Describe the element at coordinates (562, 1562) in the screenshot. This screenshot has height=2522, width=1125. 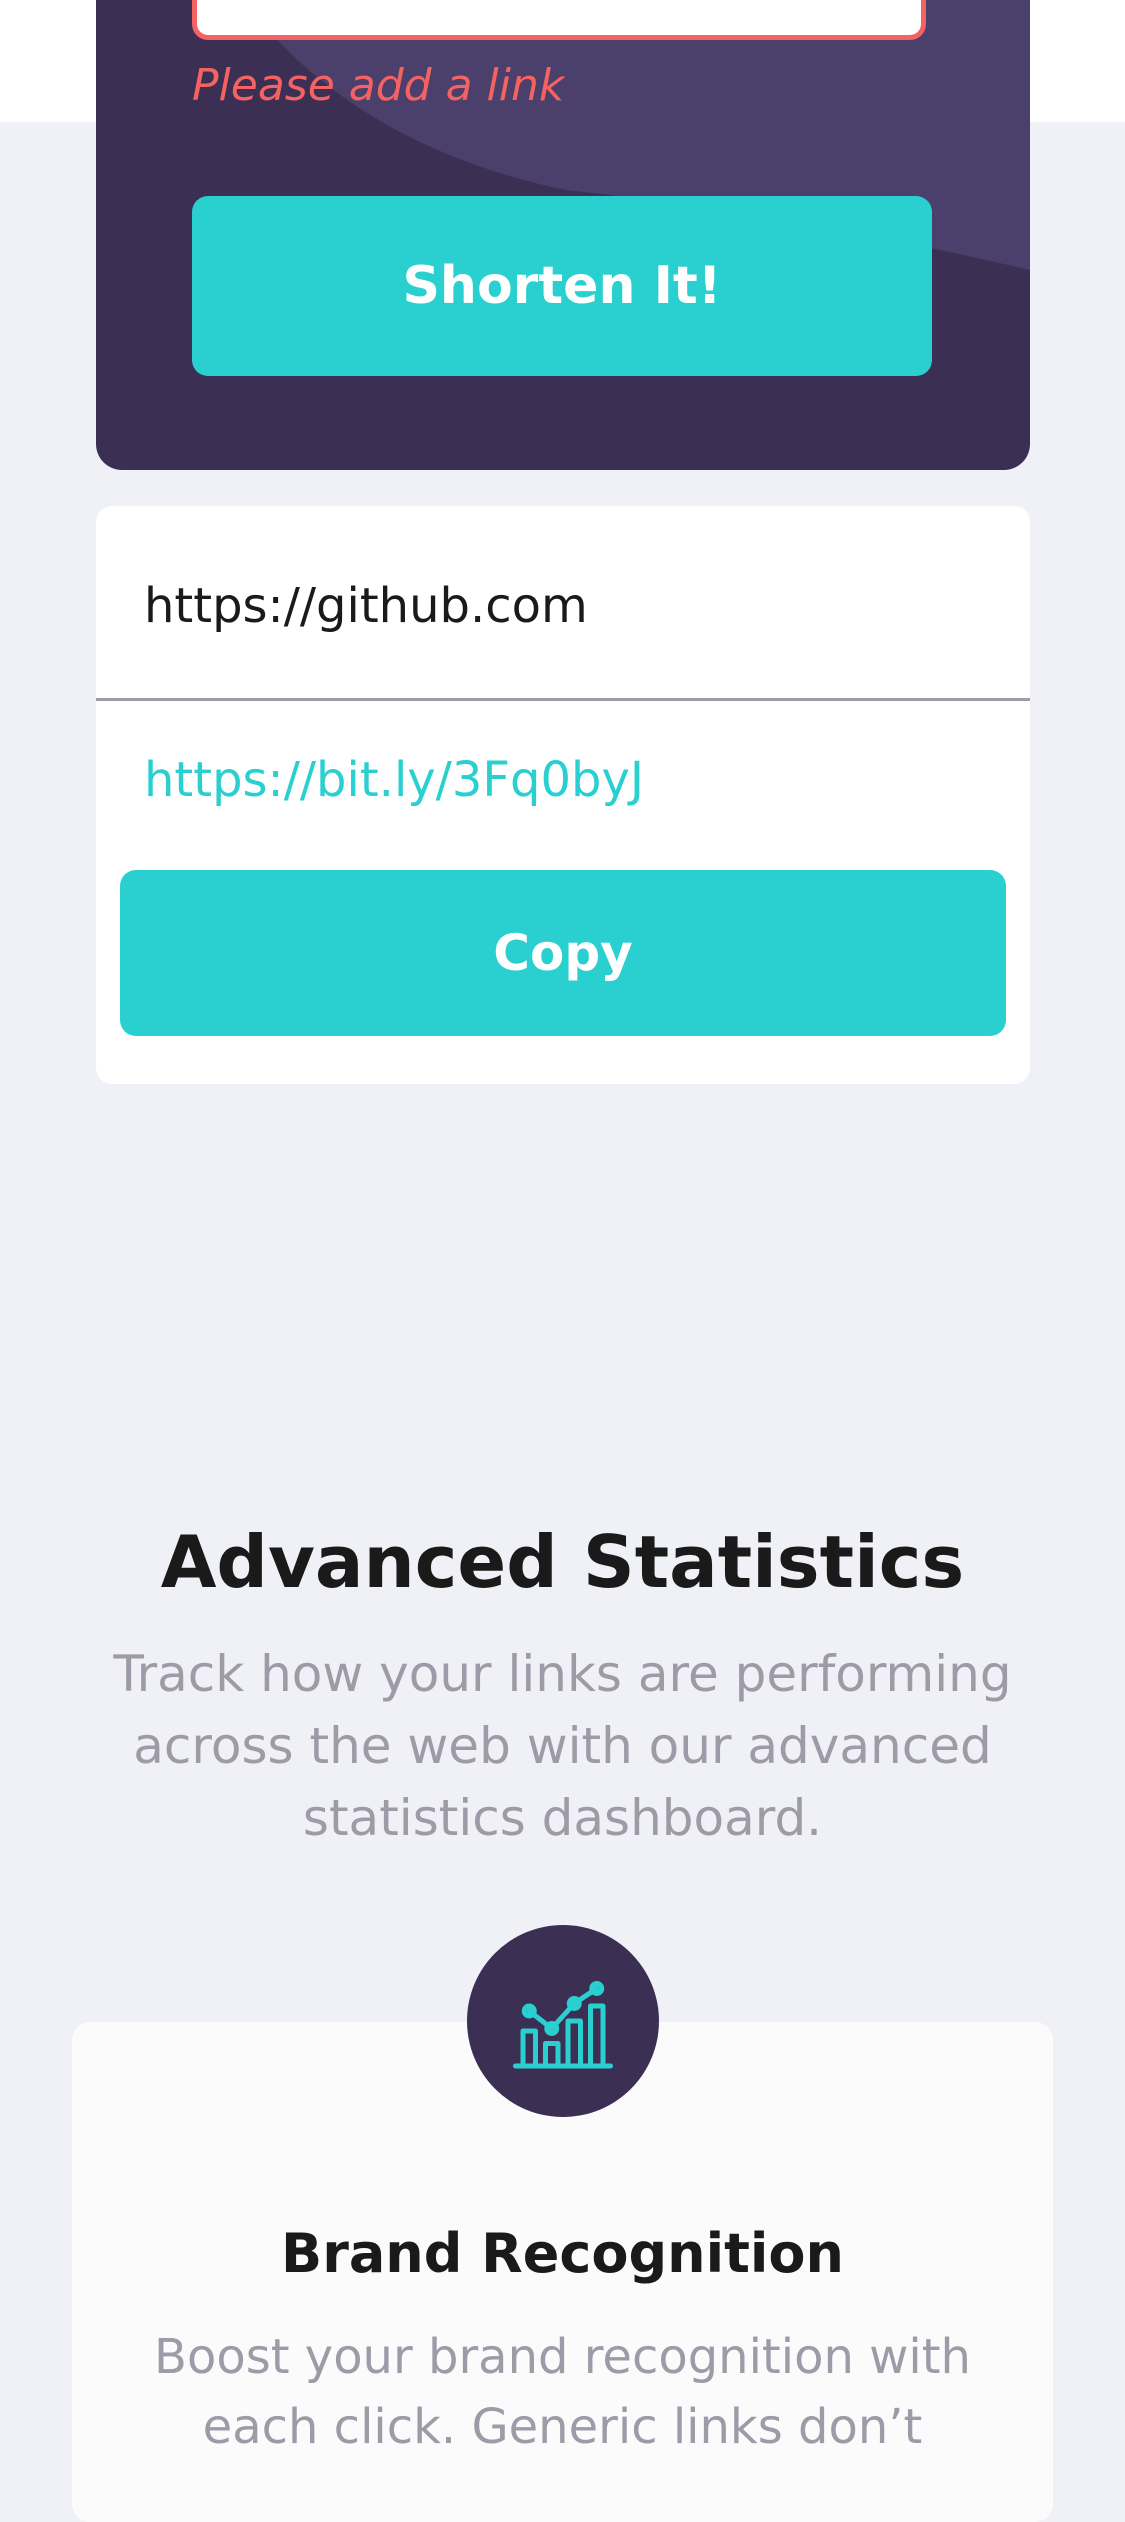
I see `section-title: Advanced Statistics` at that location.